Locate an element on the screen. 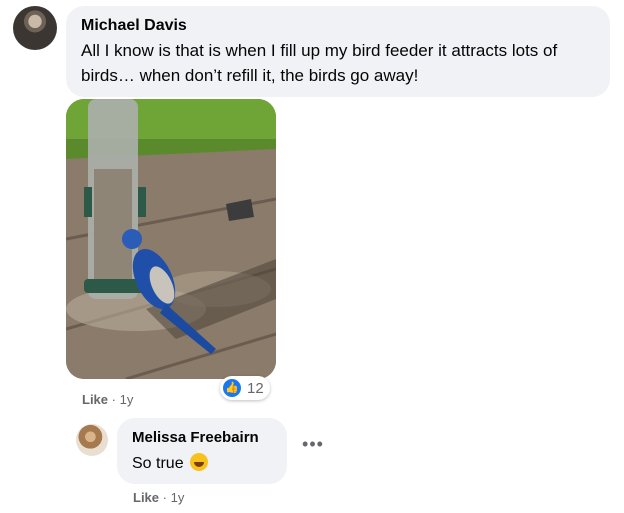  reaction-count: 12 is located at coordinates (255, 388).